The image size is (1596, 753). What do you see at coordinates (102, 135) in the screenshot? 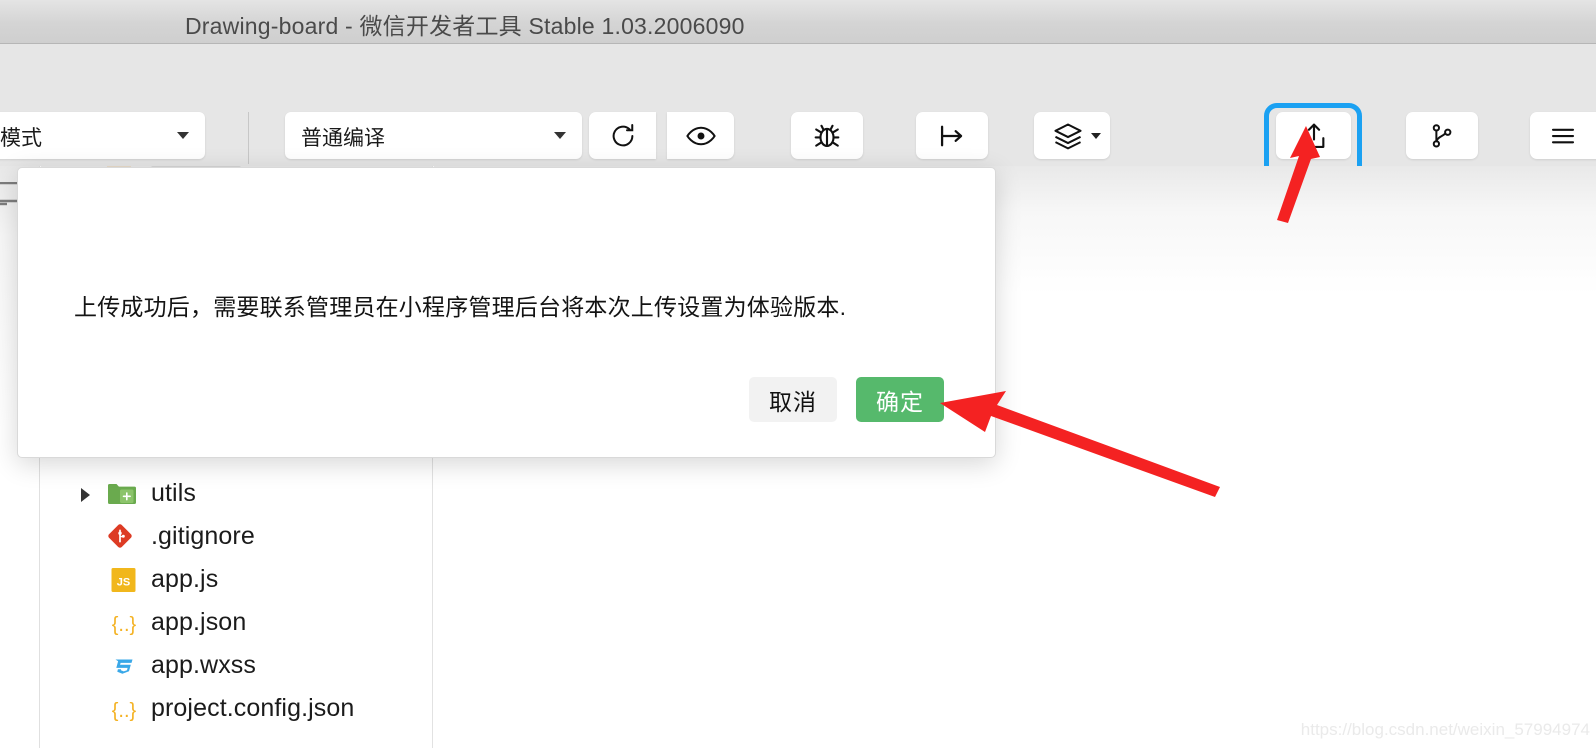
I see `compile-mode-select: 模式` at bounding box center [102, 135].